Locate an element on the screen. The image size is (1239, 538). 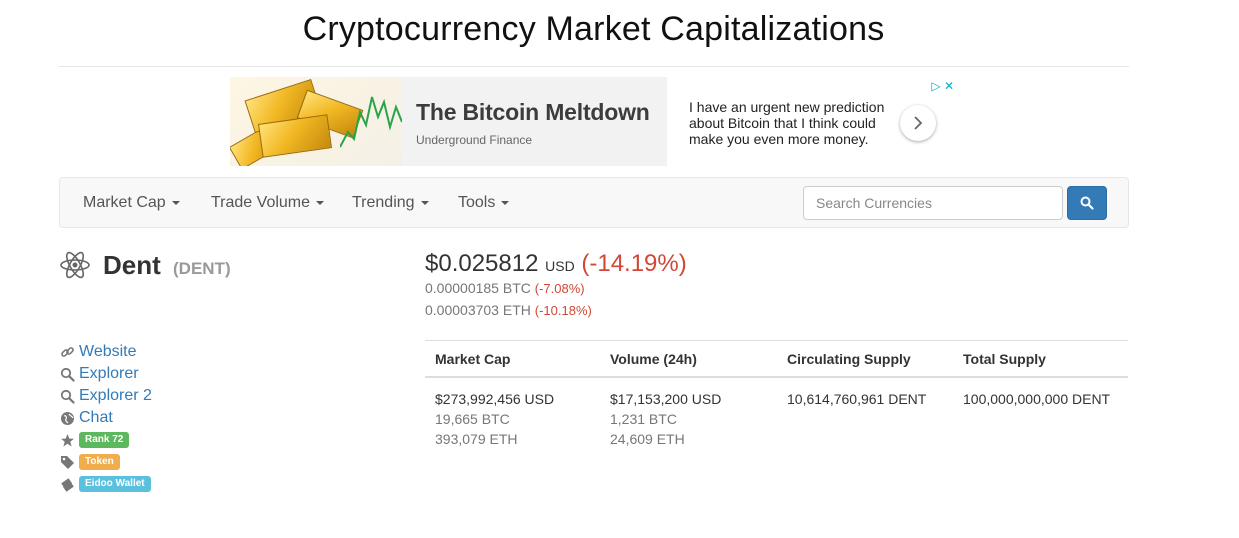
page-title: Cryptocurrency Market Capitalizations is located at coordinates (593, 29).